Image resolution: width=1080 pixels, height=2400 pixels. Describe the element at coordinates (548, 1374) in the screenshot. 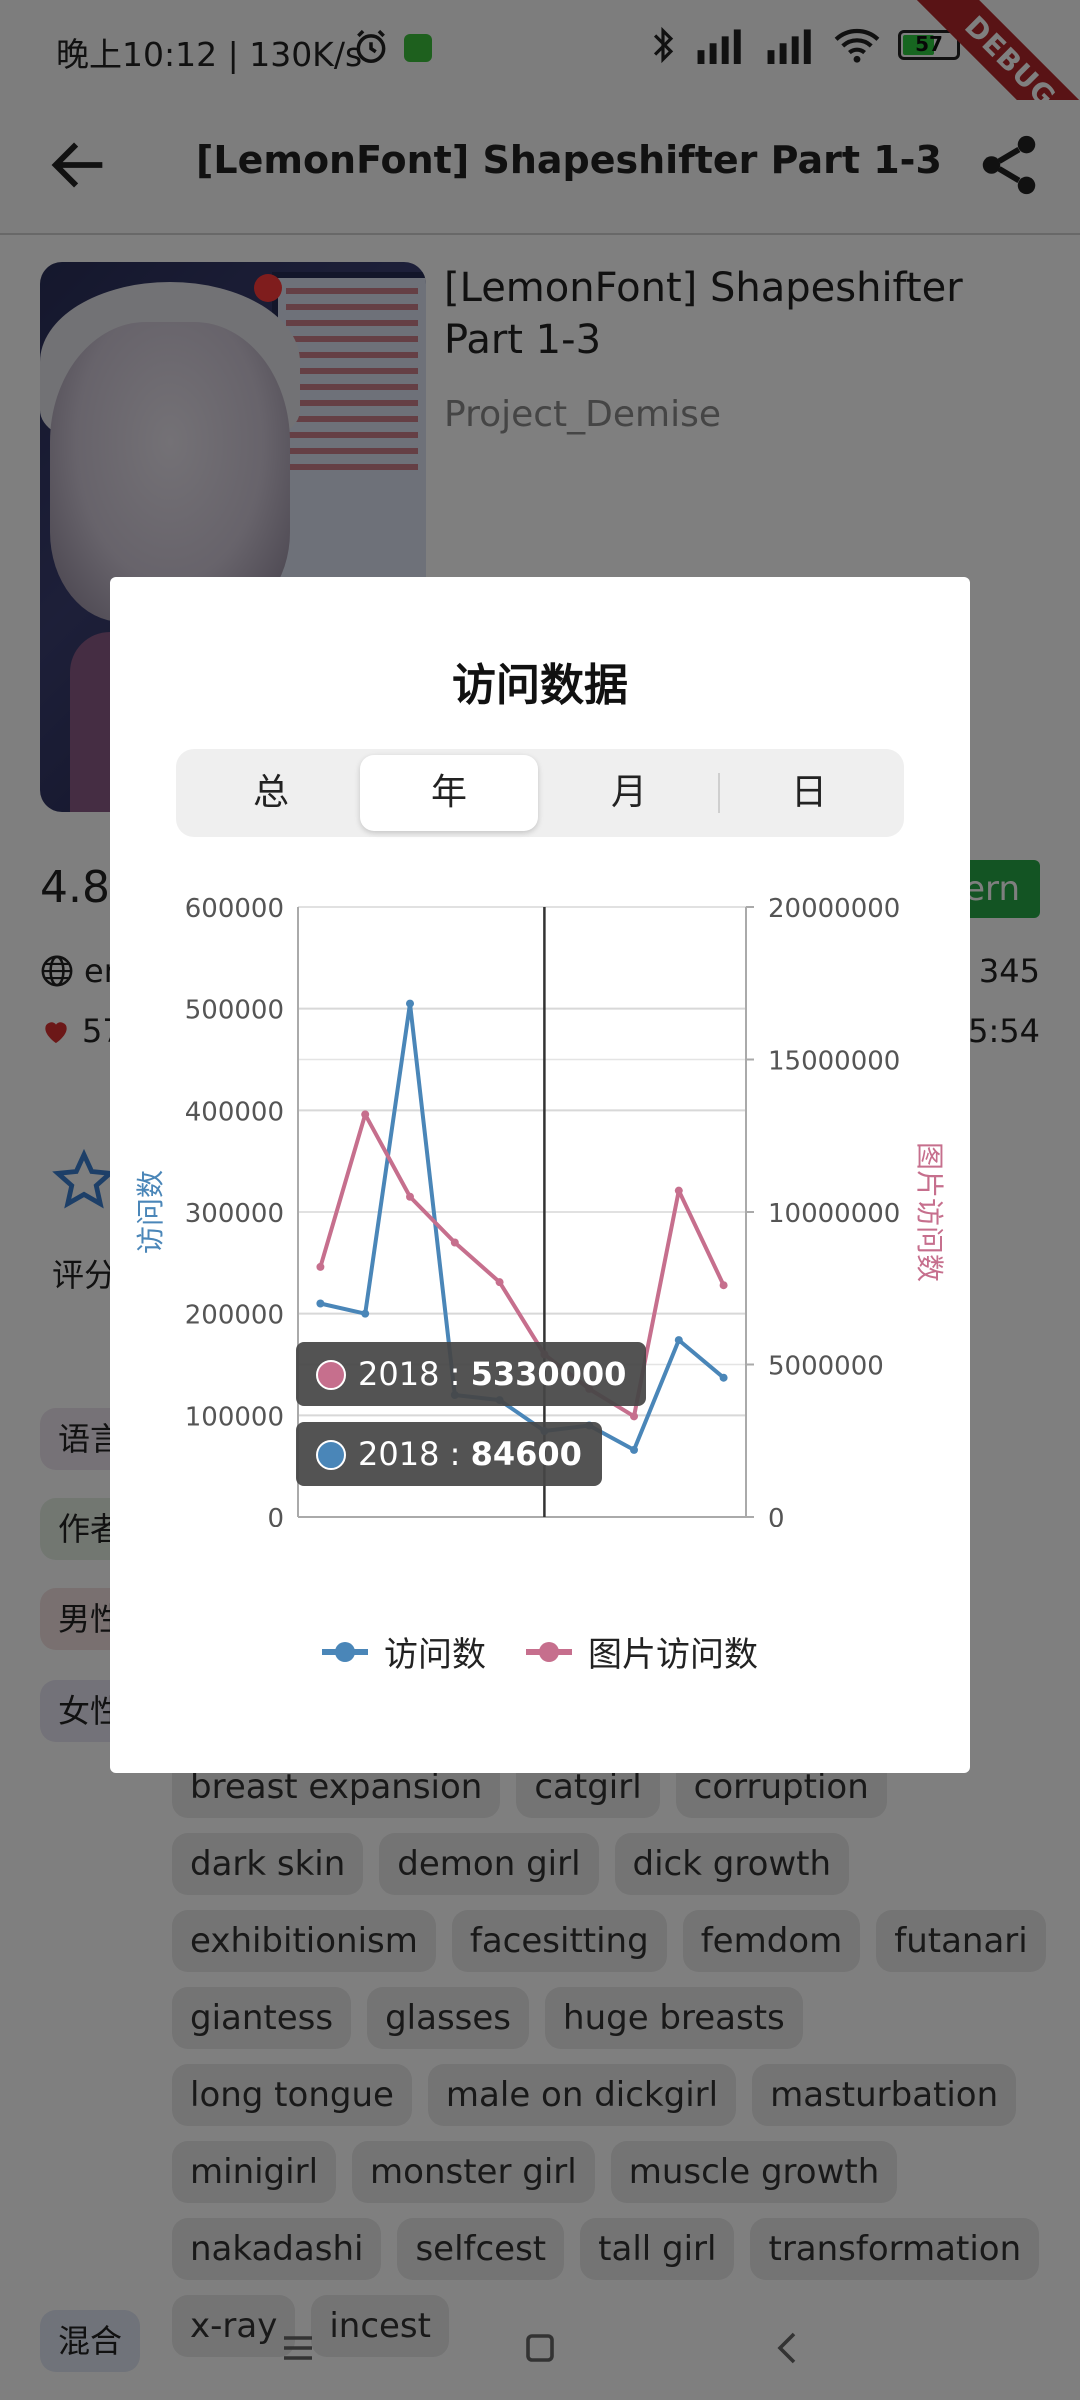

I see `tooltip-value: 5330000` at that location.